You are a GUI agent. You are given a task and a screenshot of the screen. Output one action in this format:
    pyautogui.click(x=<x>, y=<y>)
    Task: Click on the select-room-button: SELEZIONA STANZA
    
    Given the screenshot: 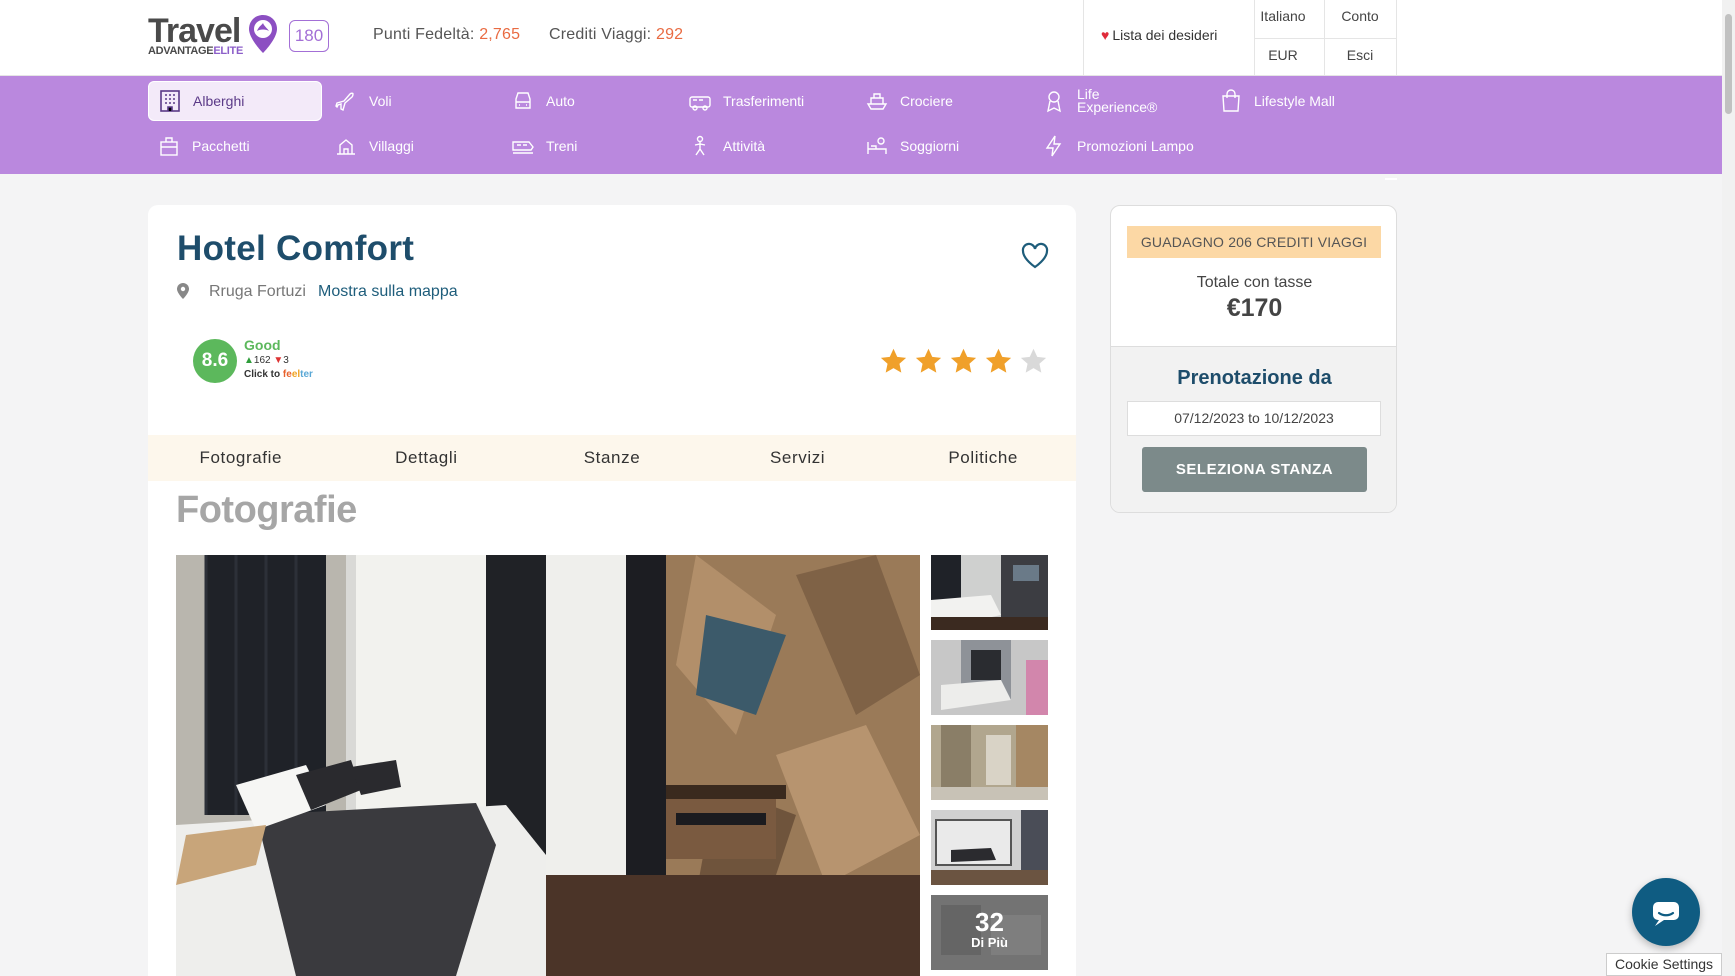 What is the action you would take?
    pyautogui.click(x=1254, y=469)
    